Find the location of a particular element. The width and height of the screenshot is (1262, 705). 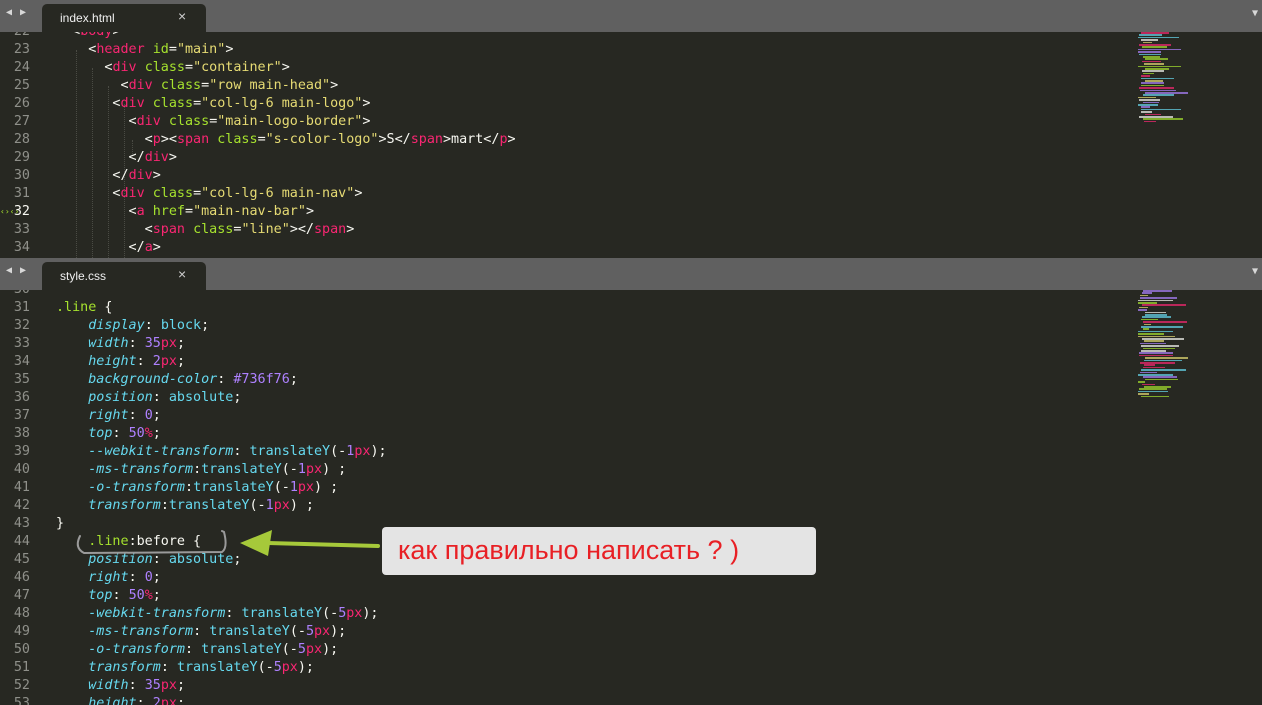

line-number: 33 is located at coordinates (21, 343).